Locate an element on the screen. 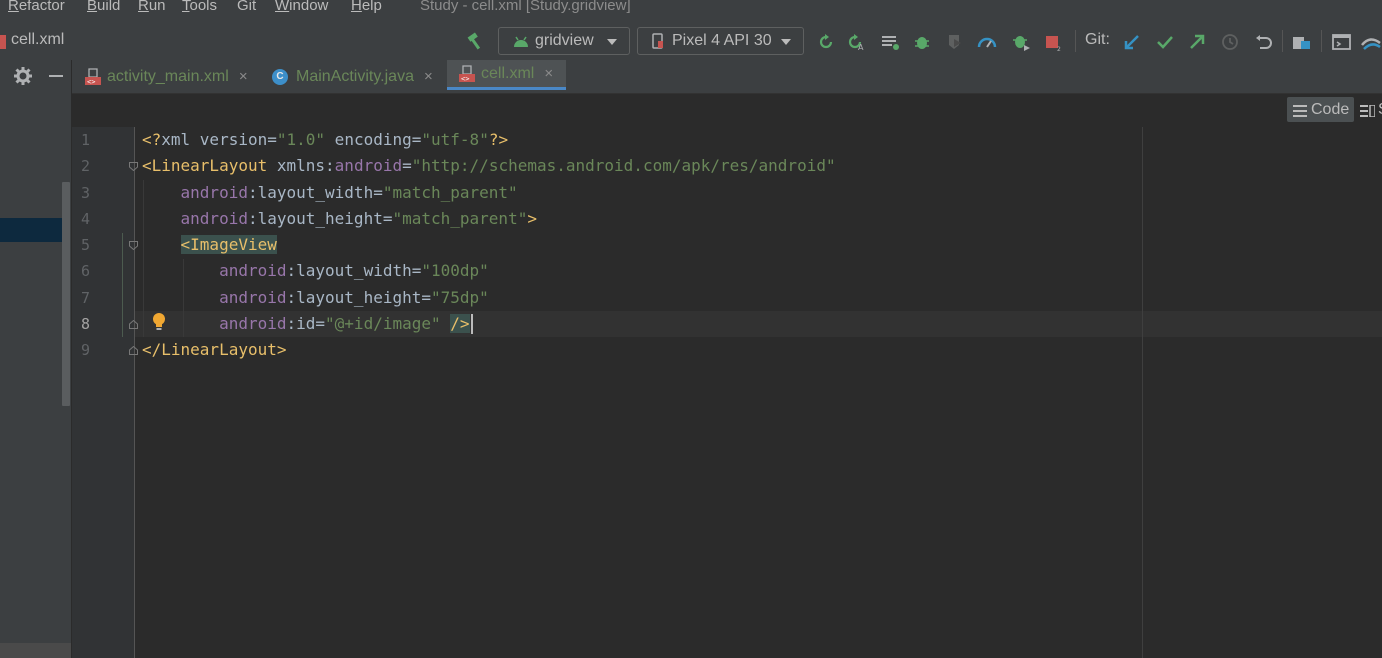 This screenshot has width=1382, height=658. code-token: ?> is located at coordinates (498, 139).